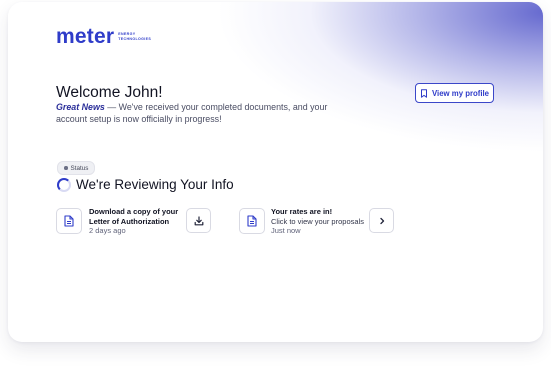 The height and width of the screenshot is (367, 551). Describe the element at coordinates (129, 221) in the screenshot. I see `item-title-line2: Letter of Authorization` at that location.